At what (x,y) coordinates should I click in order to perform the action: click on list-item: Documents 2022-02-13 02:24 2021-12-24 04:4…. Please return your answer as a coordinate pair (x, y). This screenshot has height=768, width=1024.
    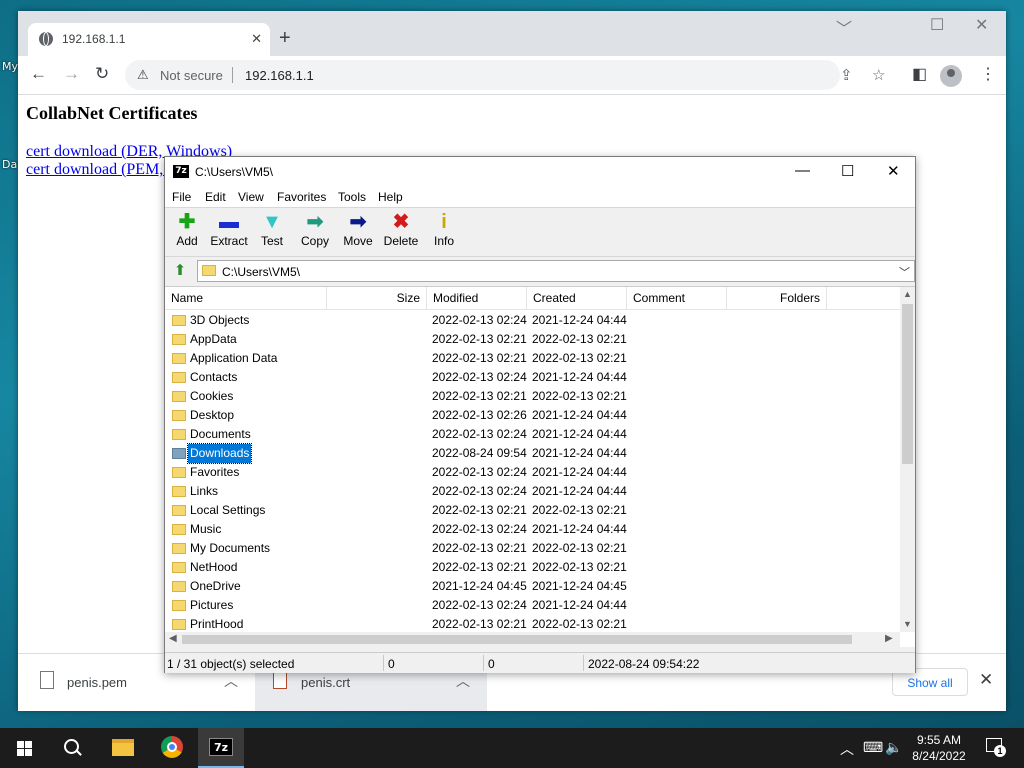
    Looking at the image, I should click on (532, 434).